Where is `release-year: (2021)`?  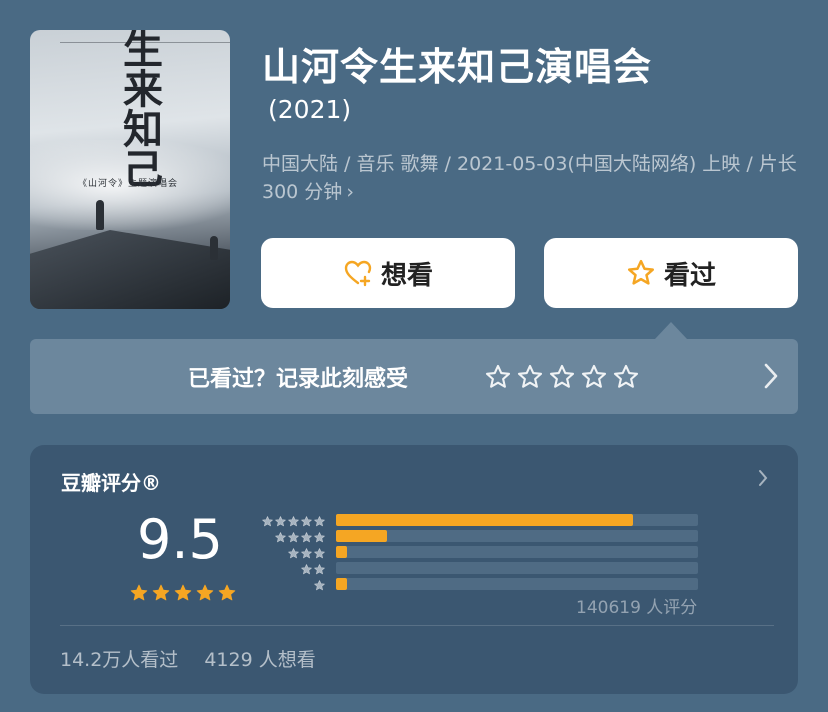 release-year: (2021) is located at coordinates (310, 109).